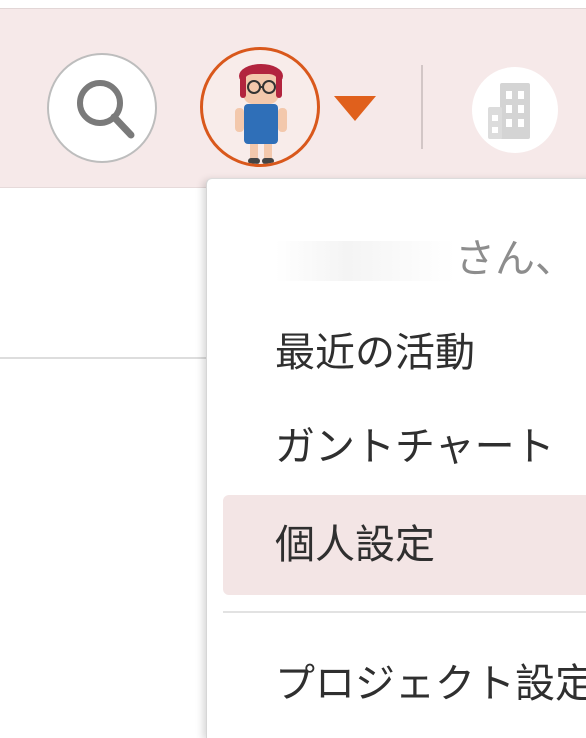 This screenshot has height=738, width=586. I want to click on menu-item-project-settings: プロジェクト設定, so click(404, 684).